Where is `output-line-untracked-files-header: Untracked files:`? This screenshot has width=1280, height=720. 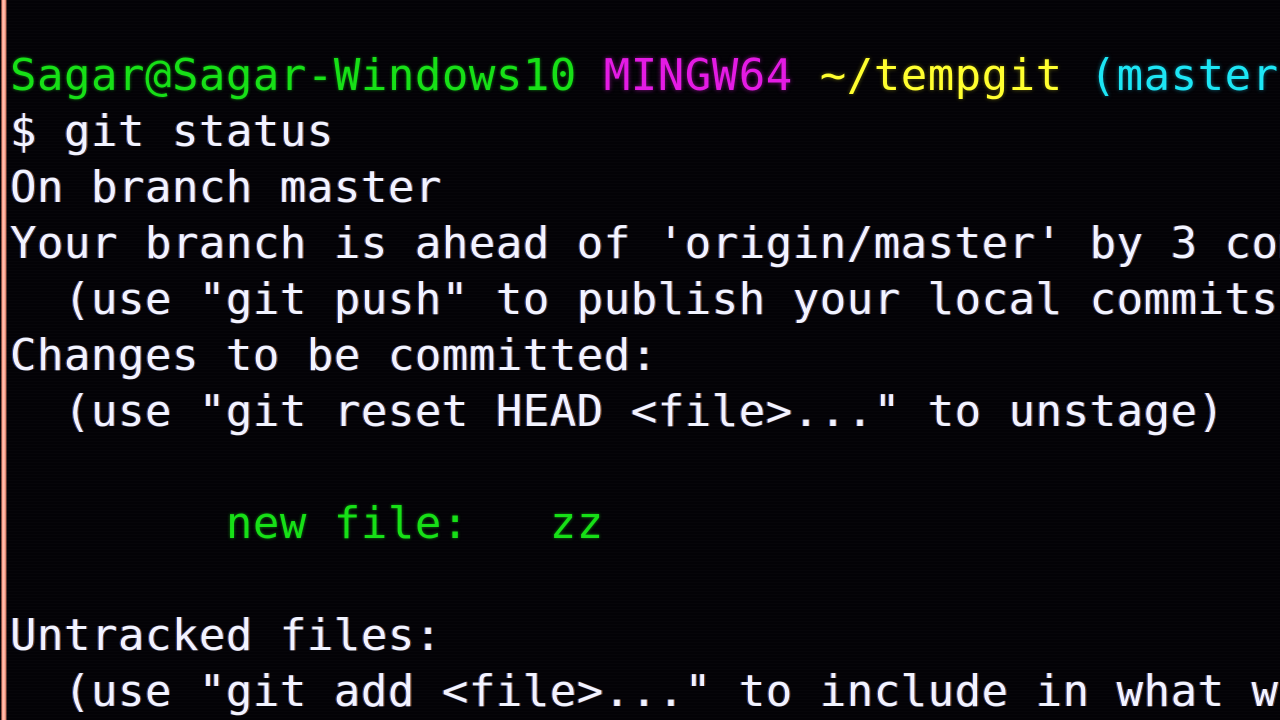
output-line-untracked-files-header: Untracked files: is located at coordinates (226, 635).